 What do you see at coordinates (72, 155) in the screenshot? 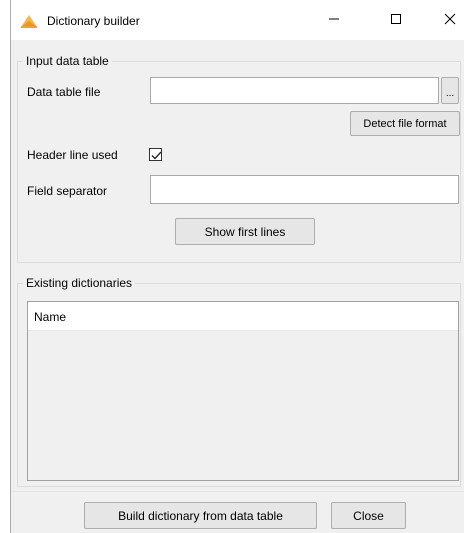
I see `header-line-used-label: Header line used` at bounding box center [72, 155].